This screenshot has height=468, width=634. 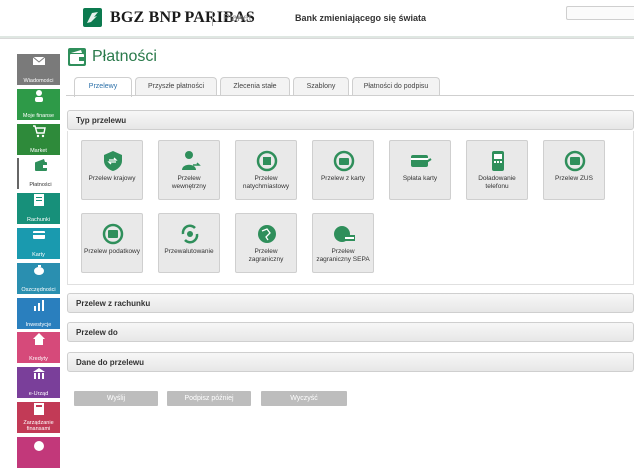 I want to click on sidebar-item-label: Kredyty, so click(x=38, y=359).